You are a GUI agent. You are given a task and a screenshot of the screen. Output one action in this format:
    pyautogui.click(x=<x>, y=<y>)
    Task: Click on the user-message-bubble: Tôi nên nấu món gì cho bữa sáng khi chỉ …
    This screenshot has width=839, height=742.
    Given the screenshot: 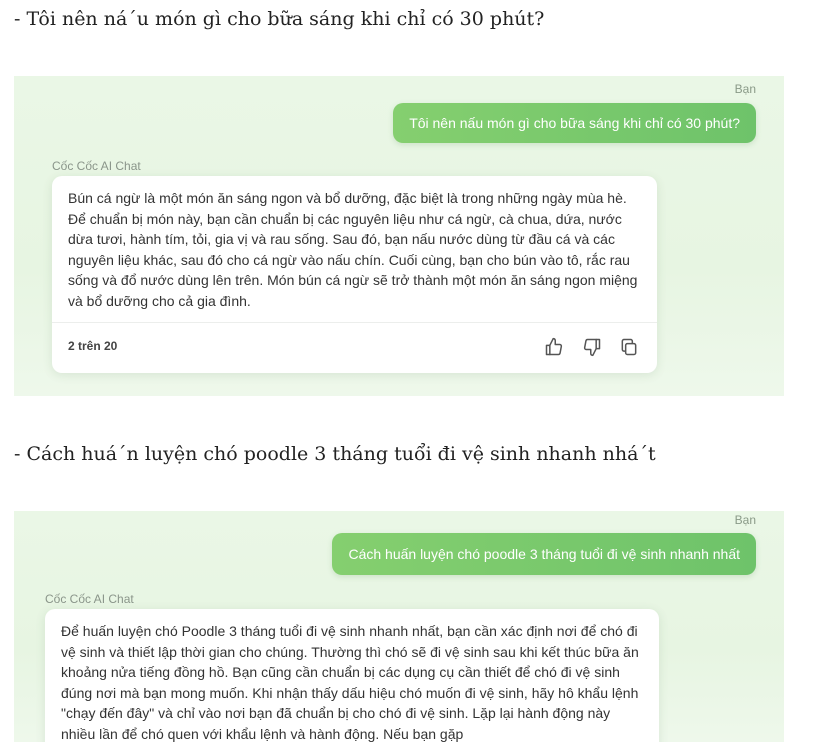 What is the action you would take?
    pyautogui.click(x=574, y=123)
    